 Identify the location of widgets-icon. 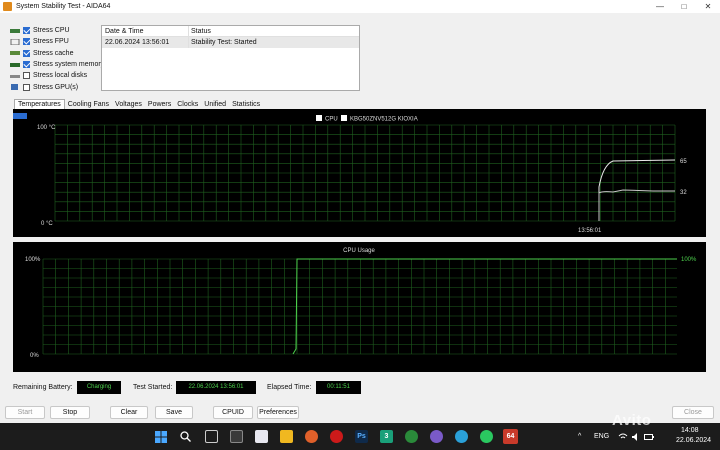
(236, 436).